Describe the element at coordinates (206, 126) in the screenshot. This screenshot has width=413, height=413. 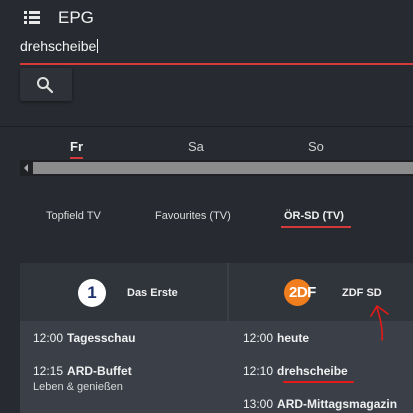
I see `section-divider` at that location.